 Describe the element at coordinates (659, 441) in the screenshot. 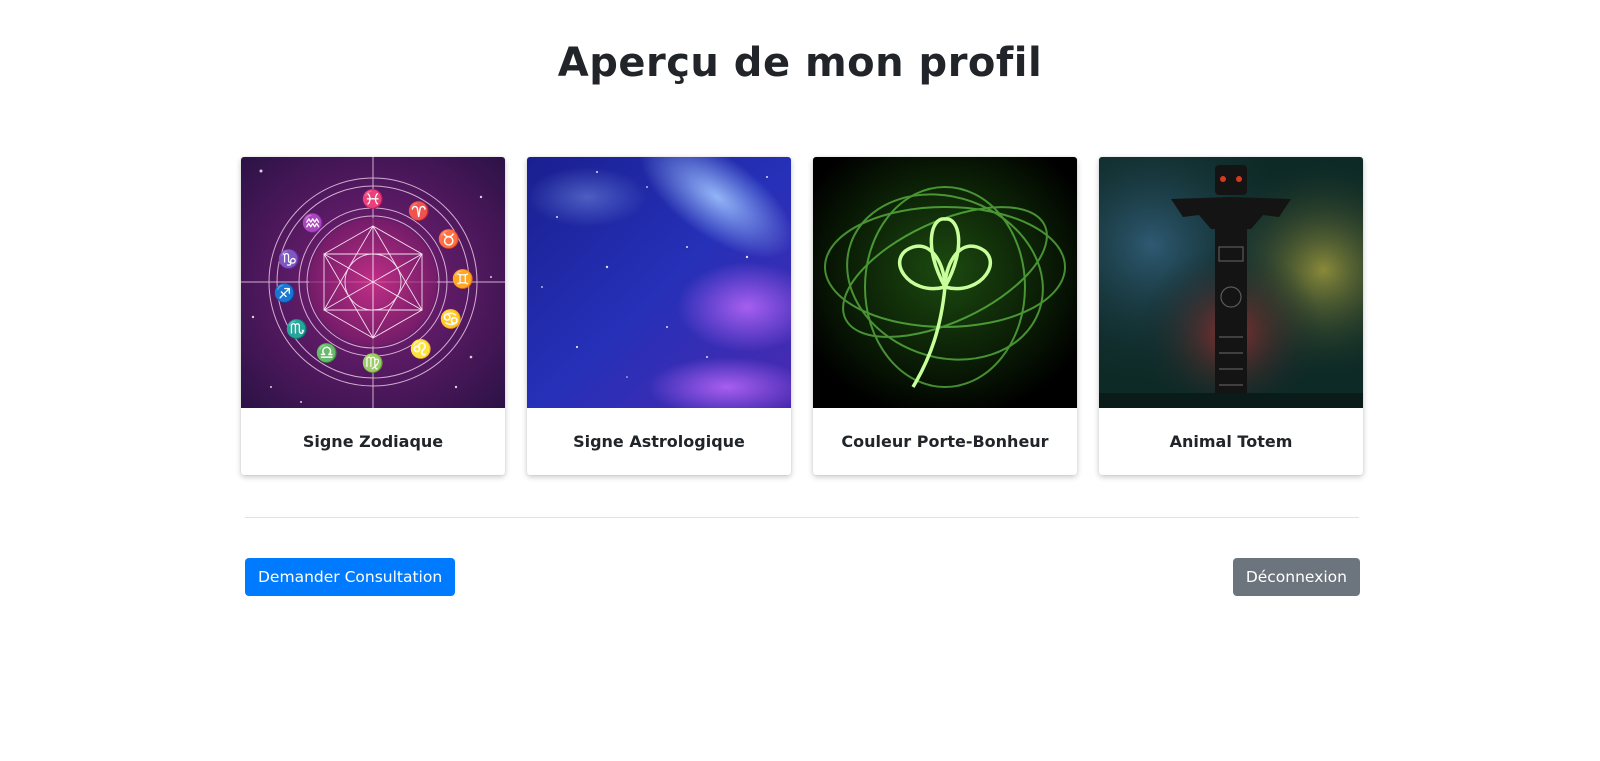

I see `card-label: Signe Astrologique` at that location.